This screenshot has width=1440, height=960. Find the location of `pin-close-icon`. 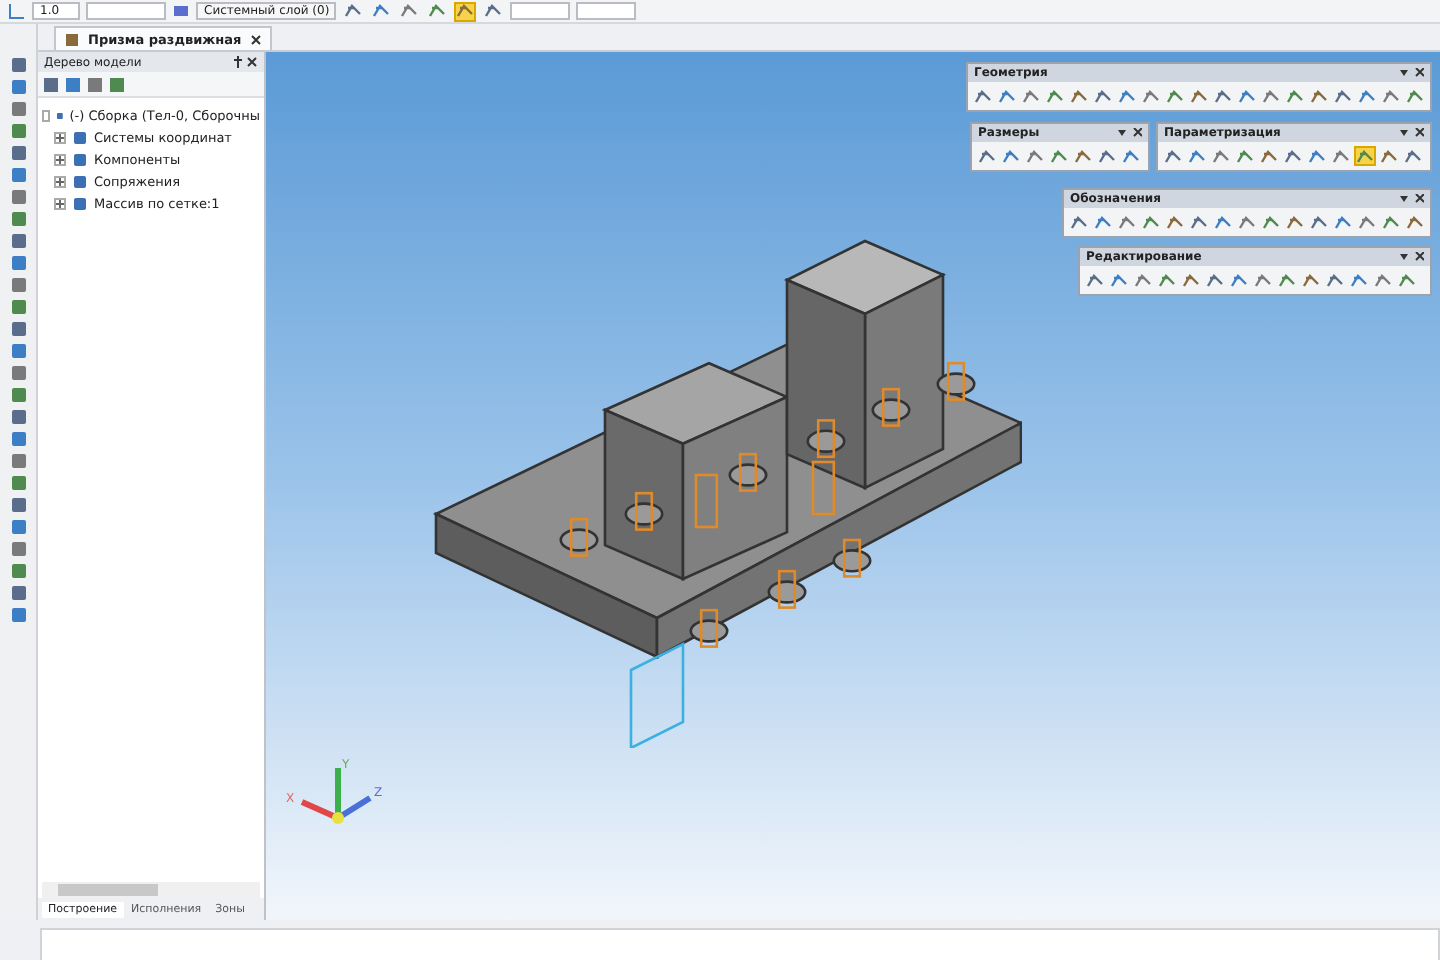

pin-close-icon is located at coordinates (246, 62).